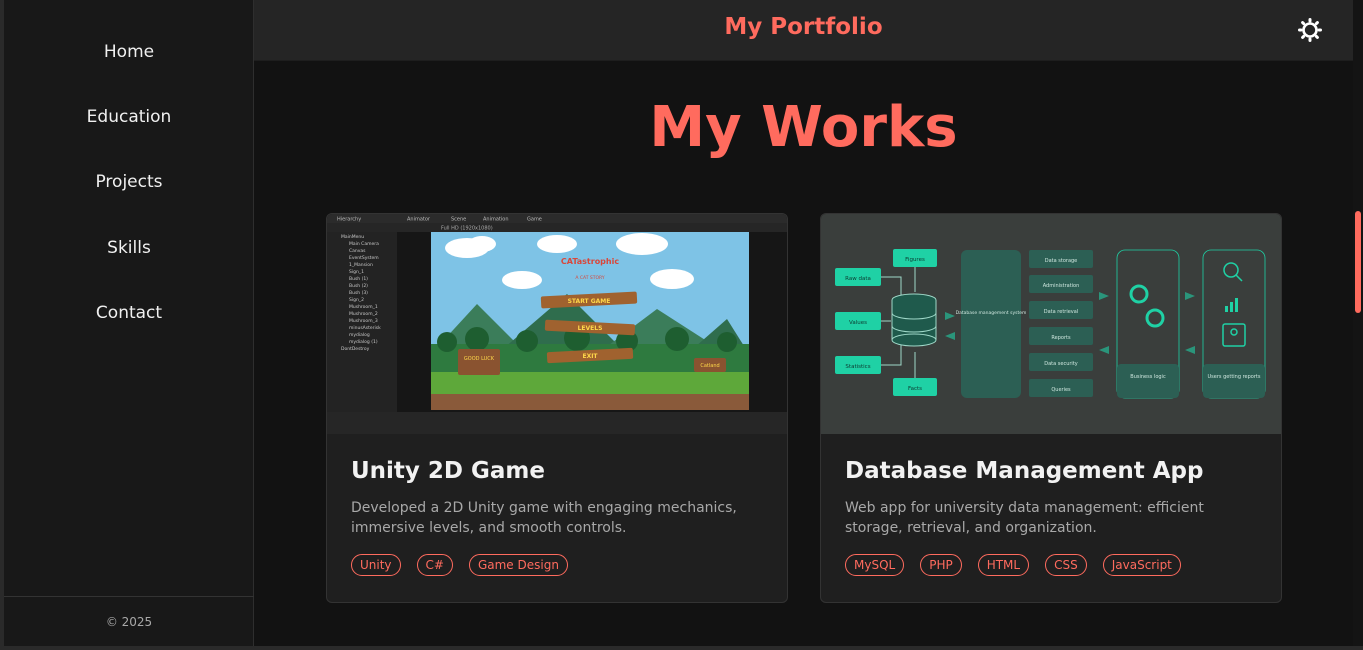 The width and height of the screenshot is (1363, 650). What do you see at coordinates (803, 27) in the screenshot?
I see `site-title: My Portfolio` at bounding box center [803, 27].